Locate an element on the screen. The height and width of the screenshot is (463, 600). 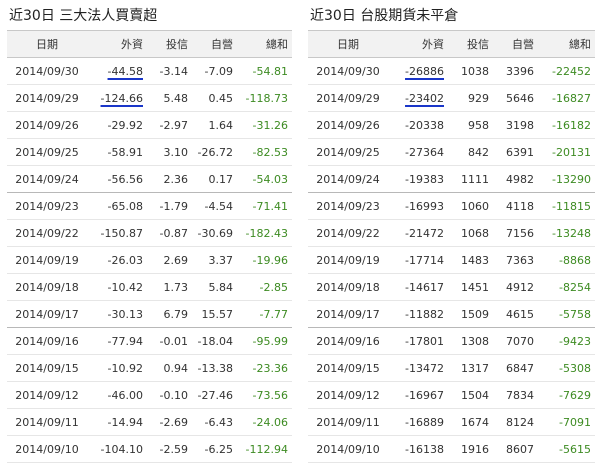
table-row: 2014/09/30 -44.58 -3.14 -7.09 -54.81 is located at coordinates (149, 71).